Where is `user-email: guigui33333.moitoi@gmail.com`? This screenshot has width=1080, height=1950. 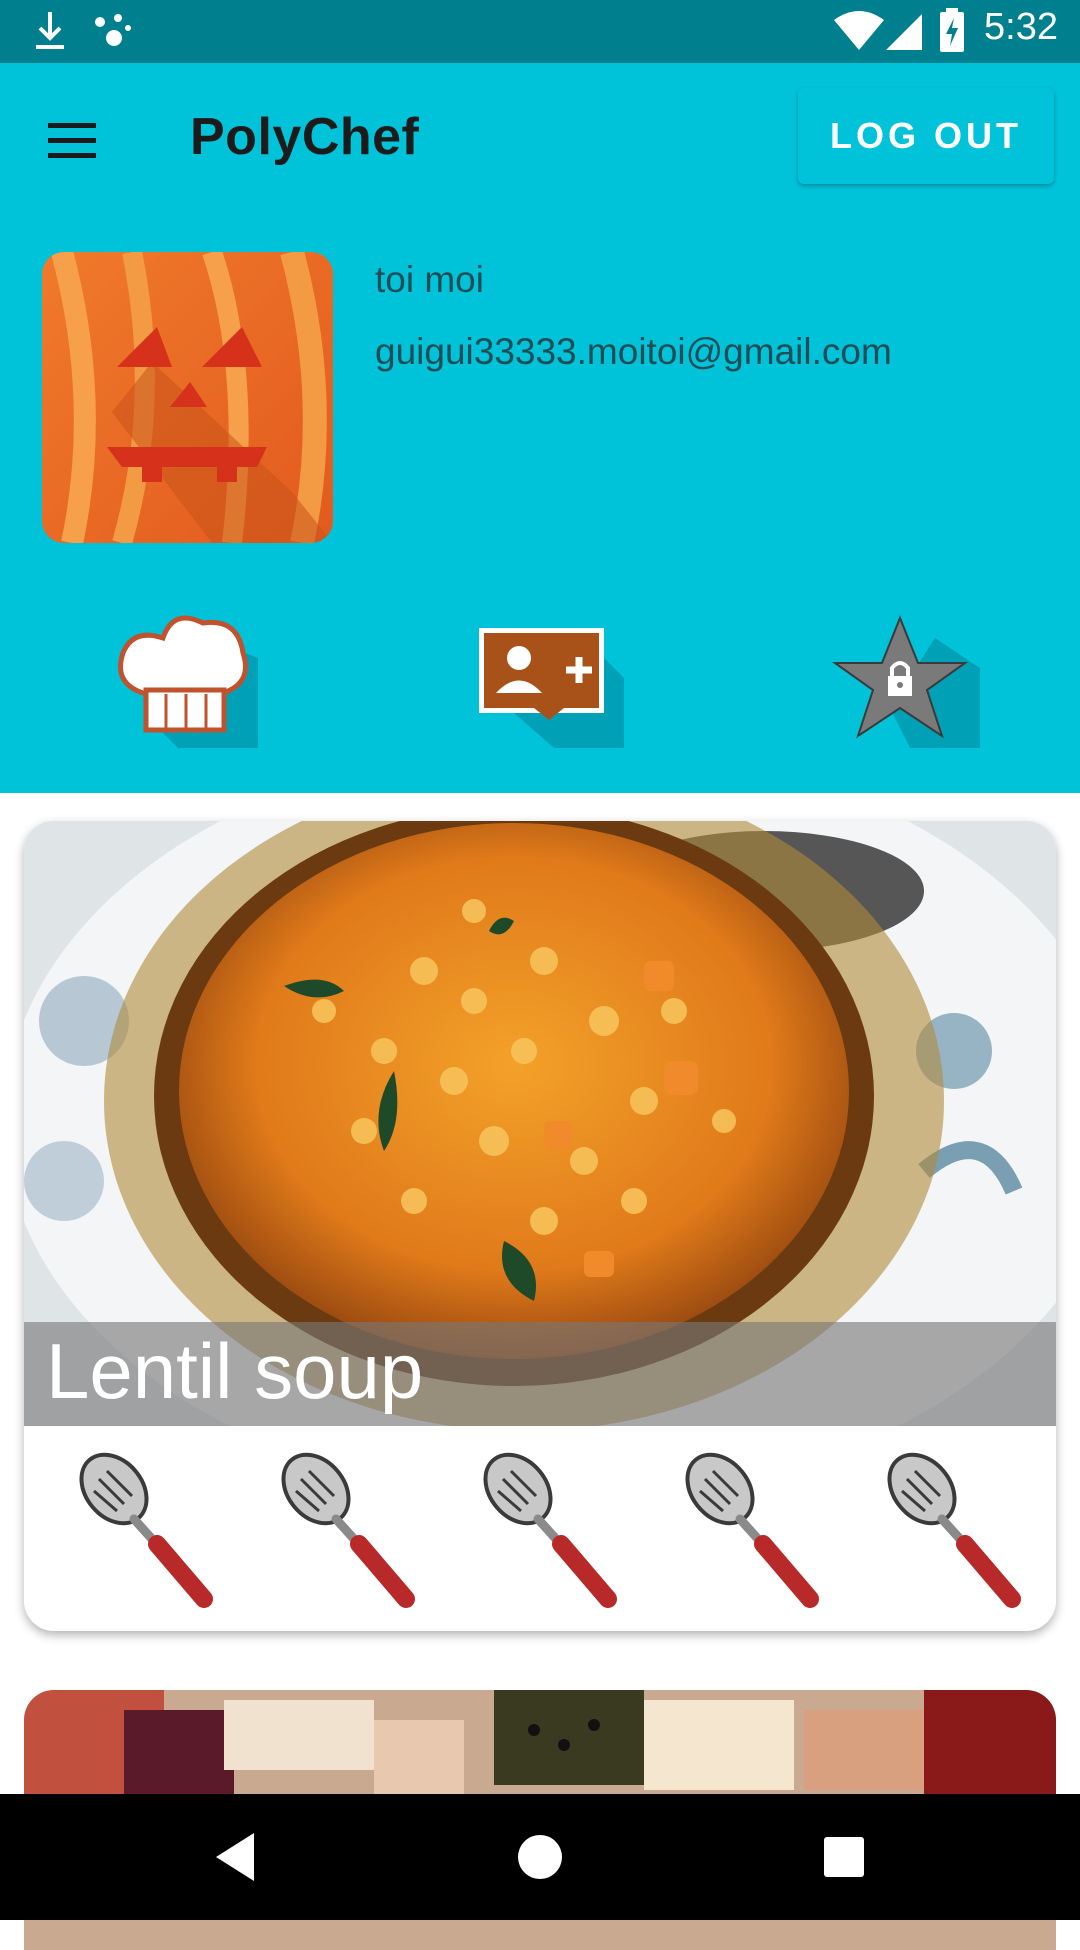
user-email: guigui33333.moitoi@gmail.com is located at coordinates (633, 351).